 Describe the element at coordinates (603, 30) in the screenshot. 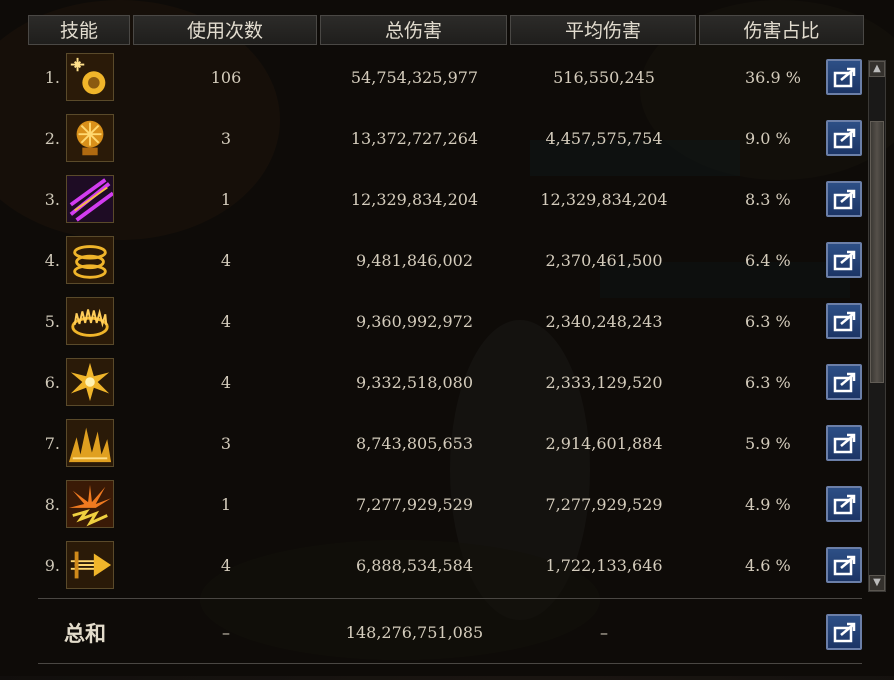

I see `header-average-damage: 平均伤害` at that location.